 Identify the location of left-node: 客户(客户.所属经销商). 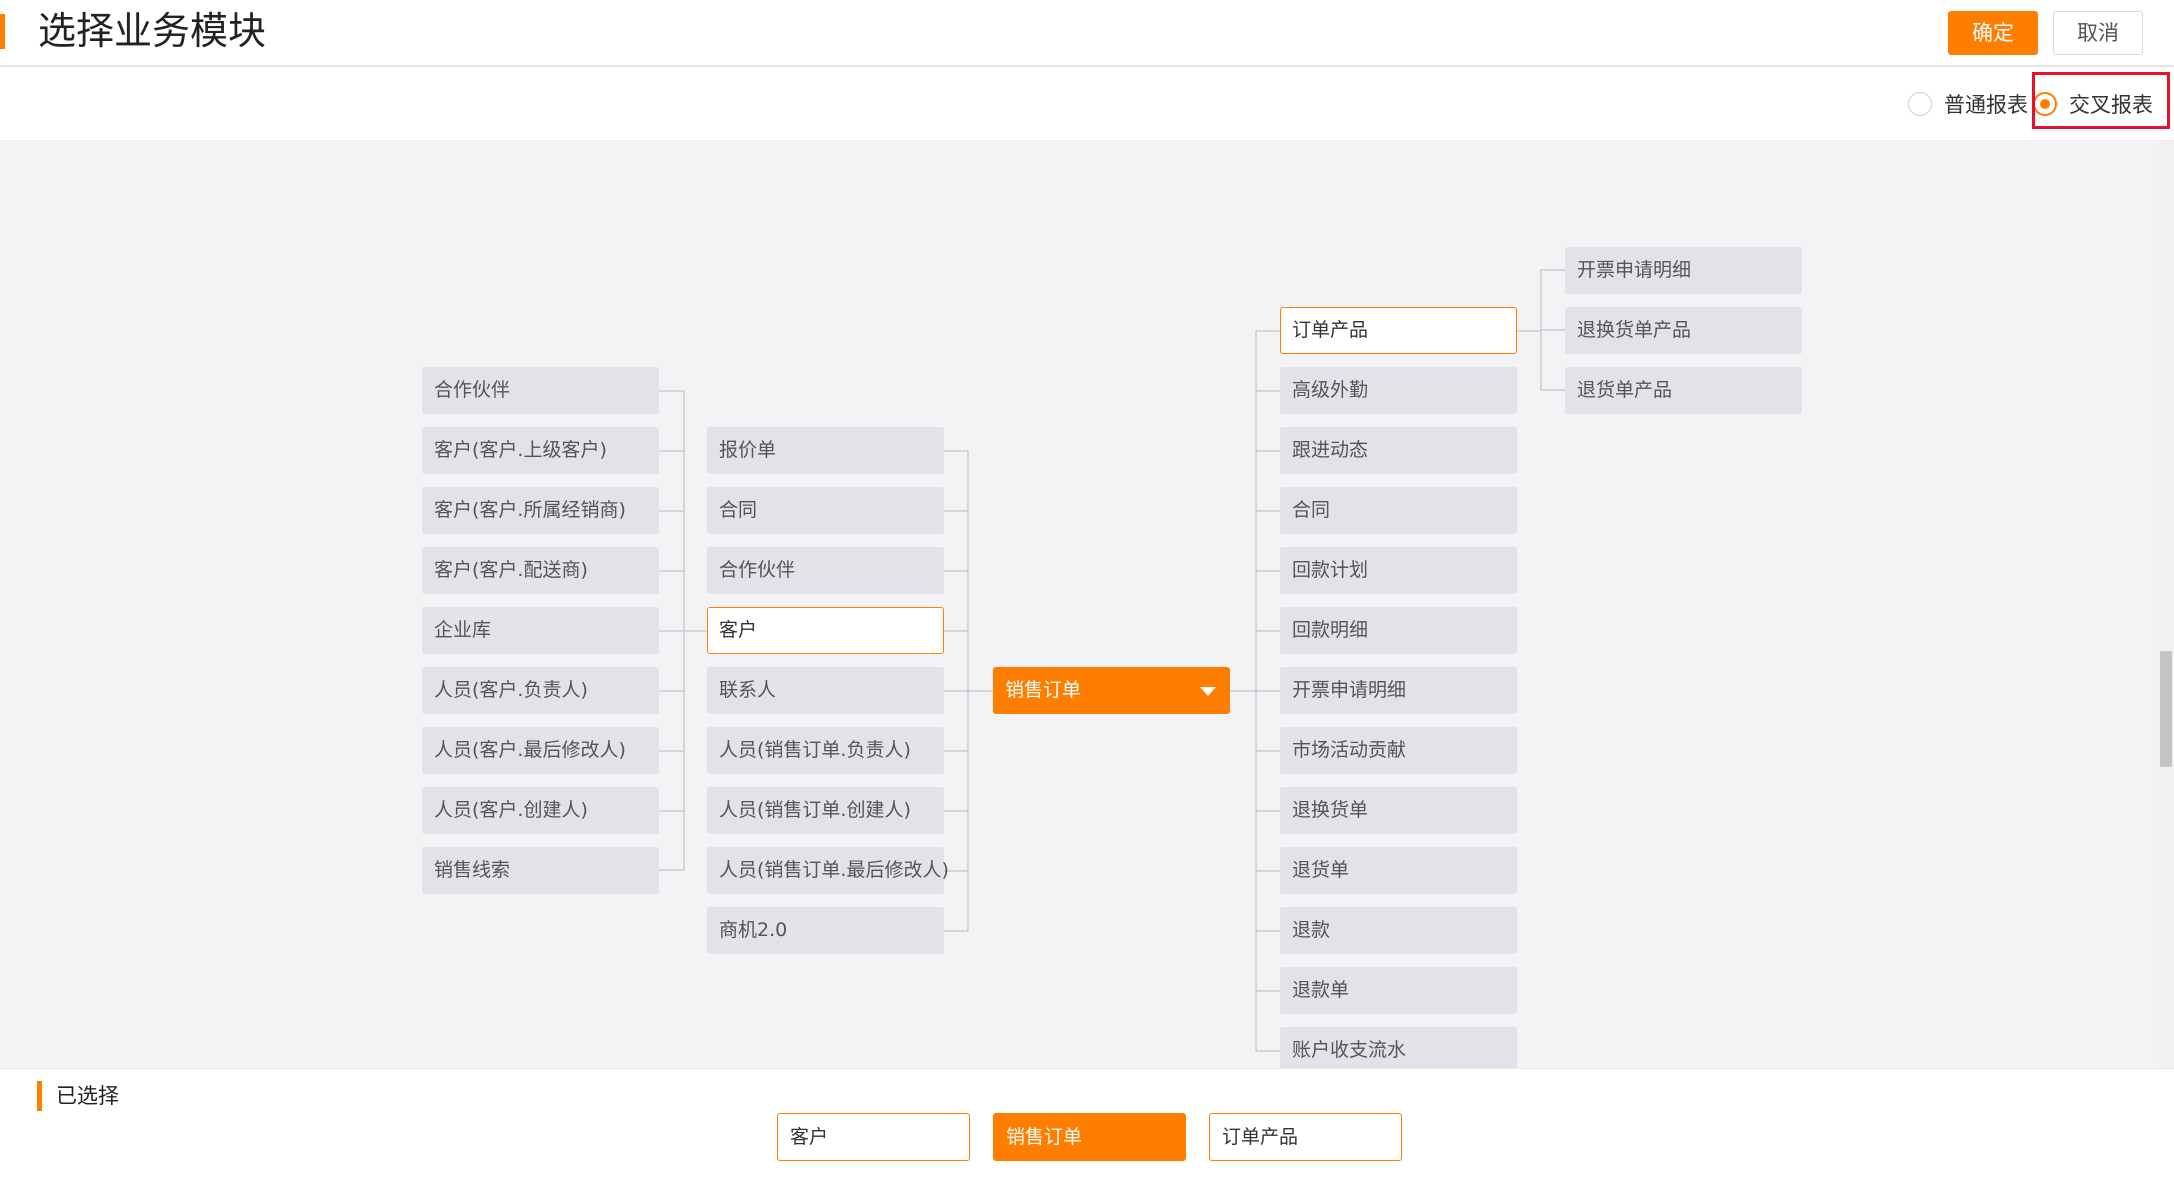
(540, 510).